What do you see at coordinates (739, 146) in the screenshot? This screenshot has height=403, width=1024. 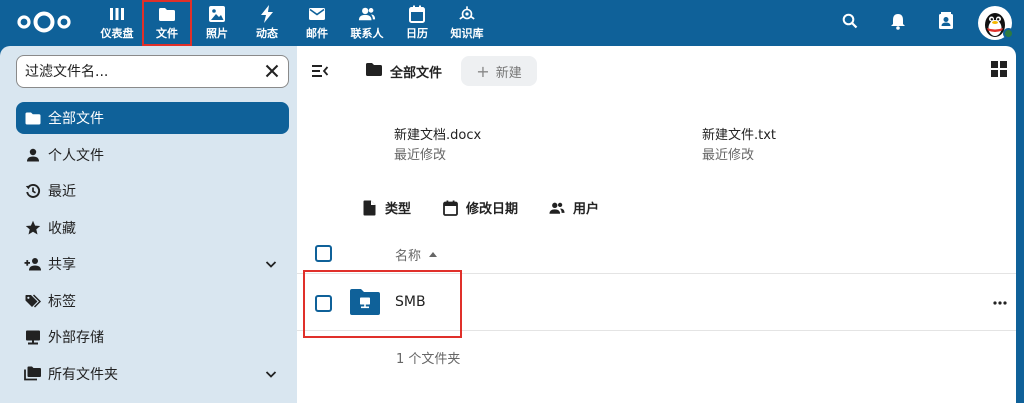 I see `recent-file-card: 新建文件.txt 最近修改` at bounding box center [739, 146].